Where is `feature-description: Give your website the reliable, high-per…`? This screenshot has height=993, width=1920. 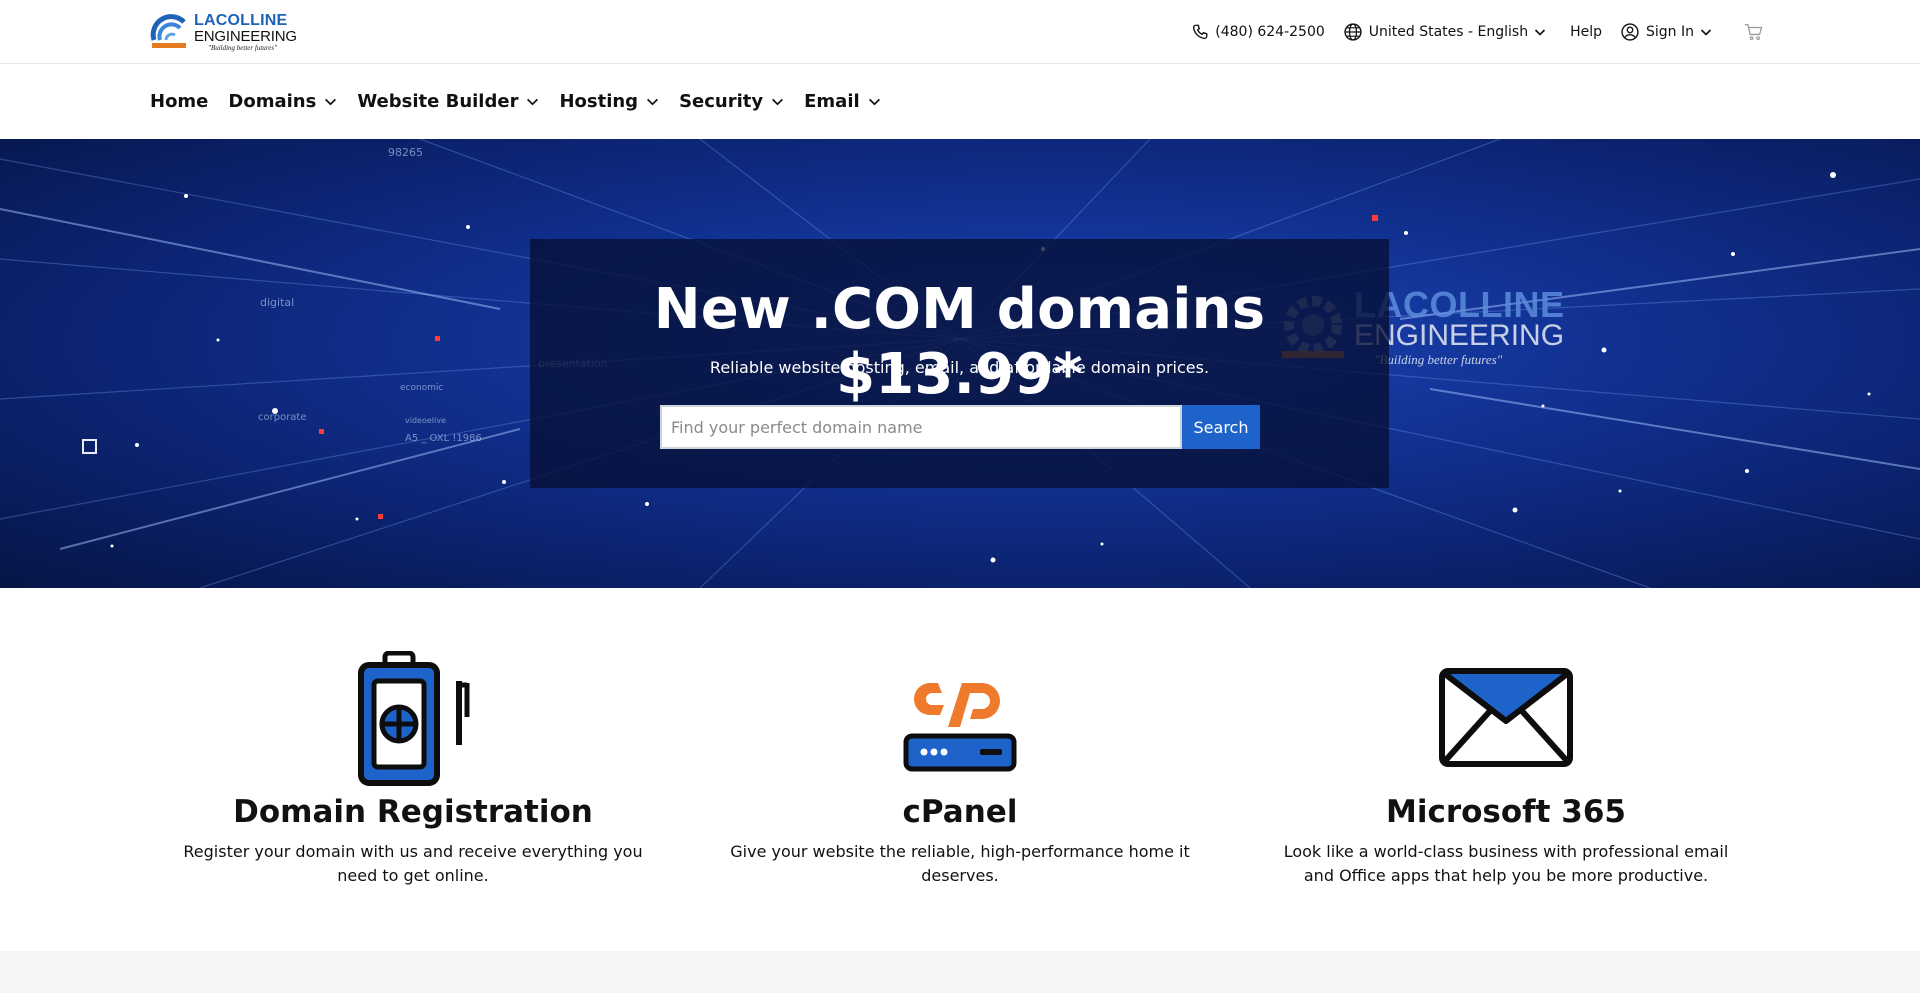 feature-description: Give your website the reliable, high-per… is located at coordinates (960, 863).